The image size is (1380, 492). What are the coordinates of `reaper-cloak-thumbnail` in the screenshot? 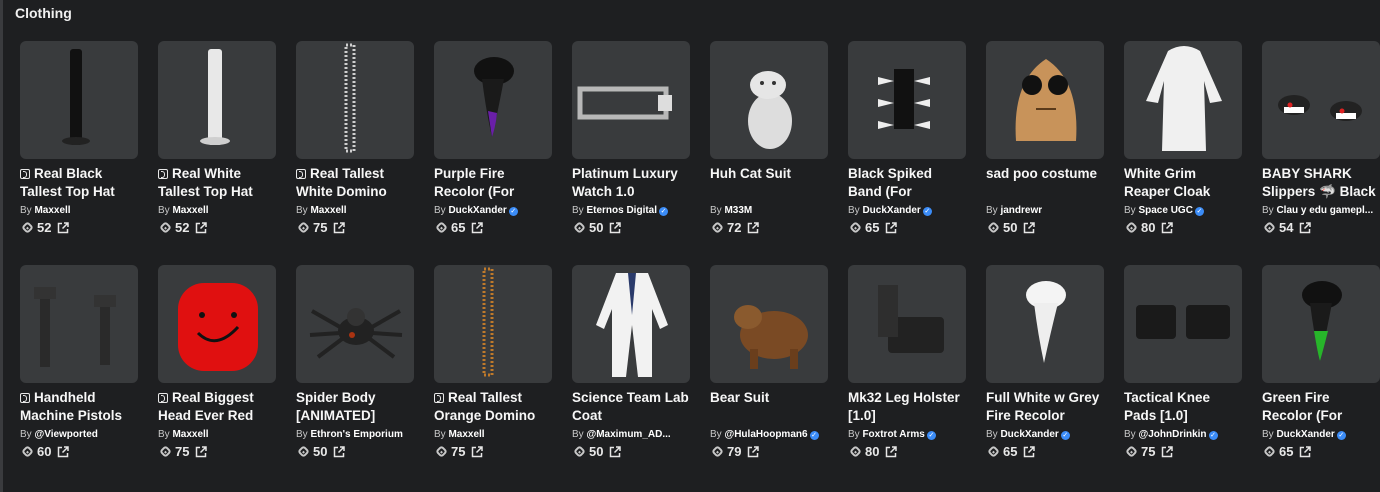 It's located at (1183, 100).